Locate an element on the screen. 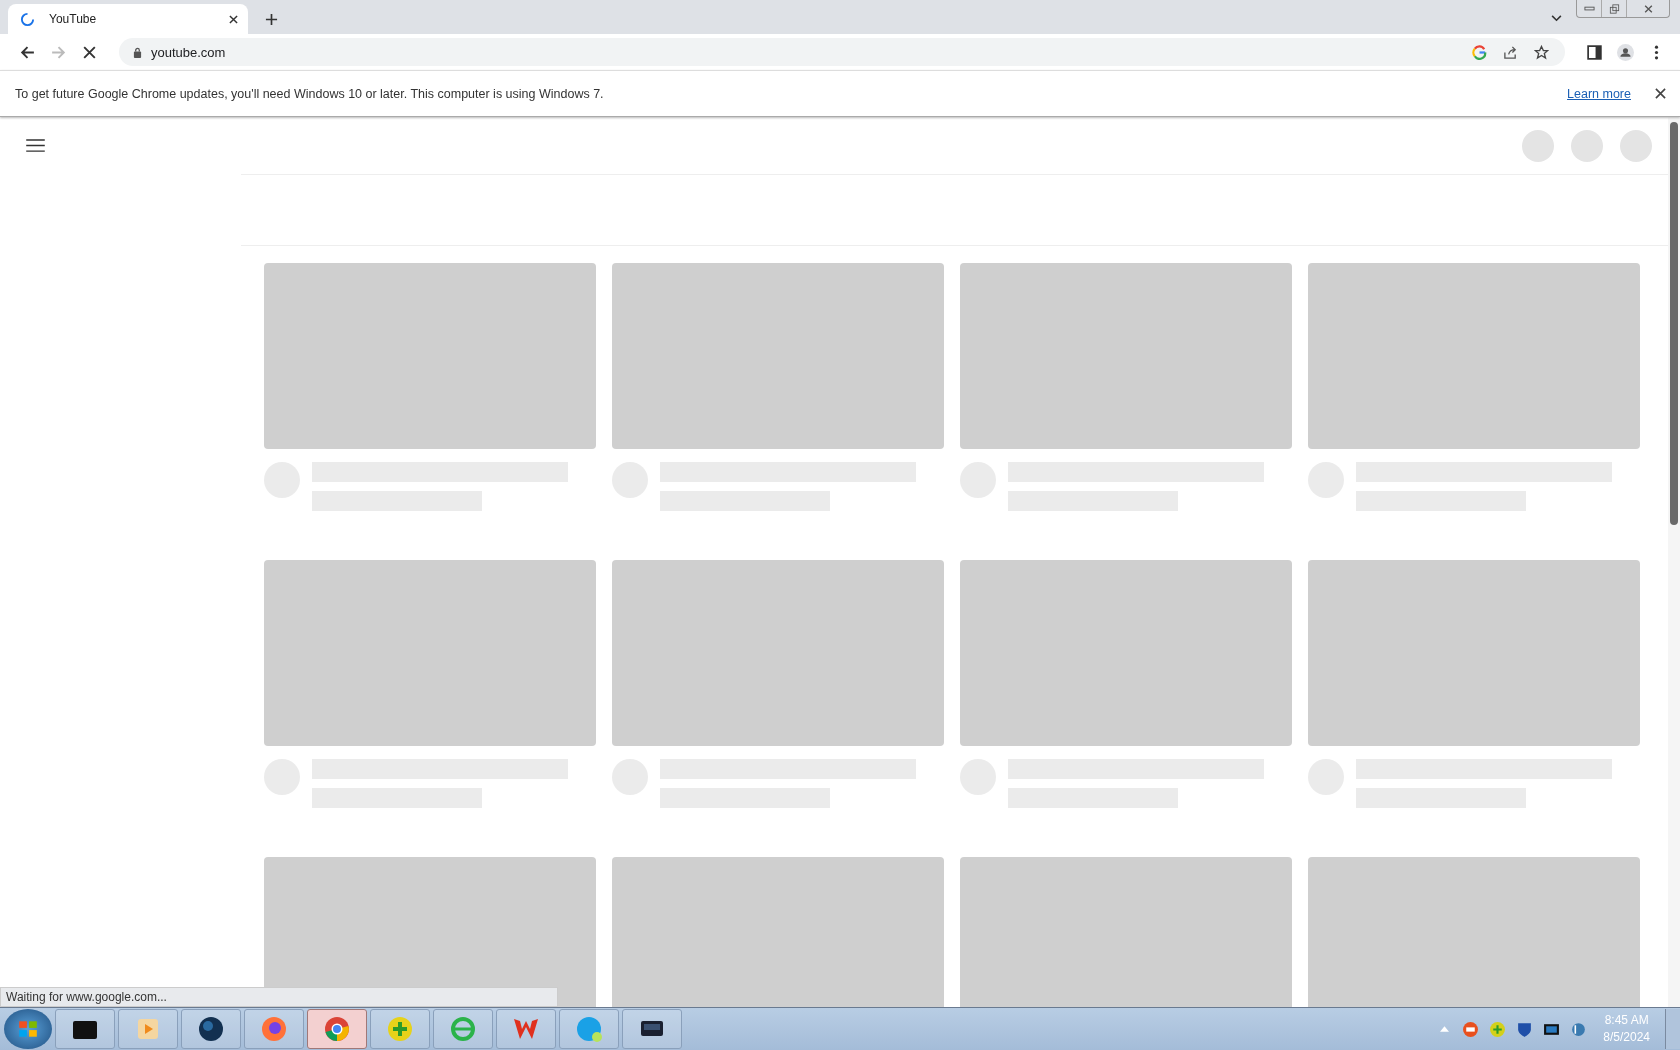 This screenshot has width=1680, height=1050. update-message: To get future Google Chrome updates, you'll need Windows 10 or later. This computer is using Windows 7. is located at coordinates (309, 93).